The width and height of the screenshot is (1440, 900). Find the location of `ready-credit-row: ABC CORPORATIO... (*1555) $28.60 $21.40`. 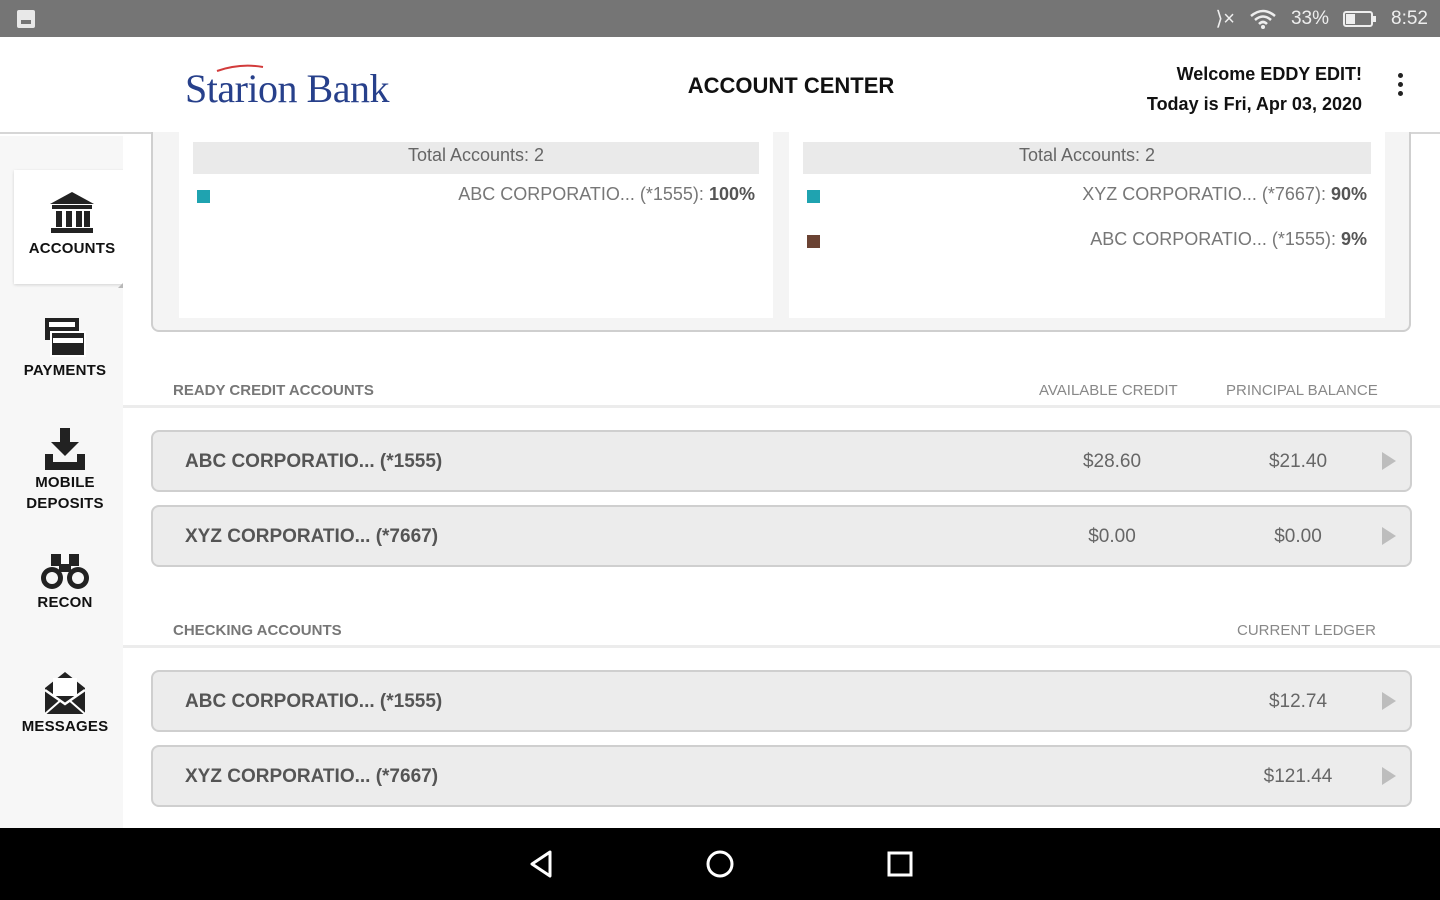

ready-credit-row: ABC CORPORATIO... (*1555) $28.60 $21.40 is located at coordinates (781, 461).